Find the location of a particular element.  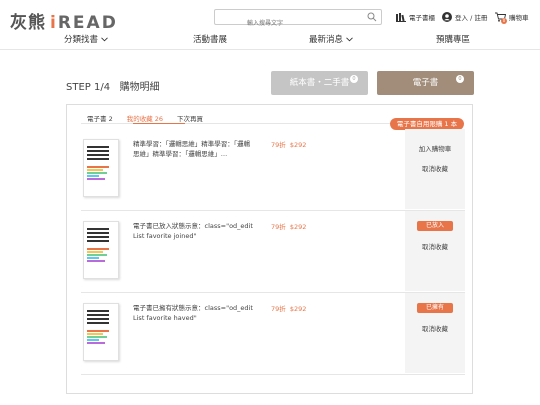

step-title: STEP 1/4 購物明細 is located at coordinates (113, 87).